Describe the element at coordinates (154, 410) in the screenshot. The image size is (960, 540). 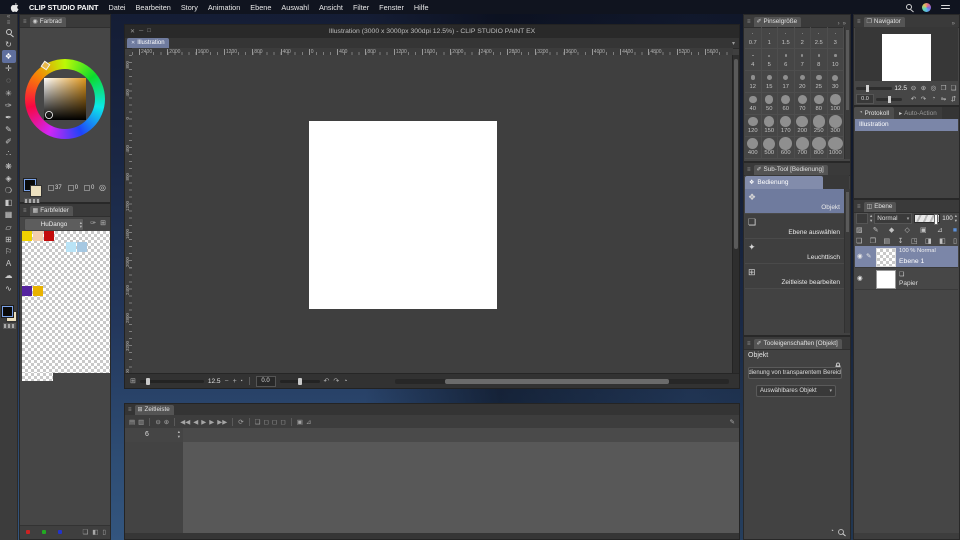
I see `tab-zeitleiste: ⊞ Zeitleiste` at that location.